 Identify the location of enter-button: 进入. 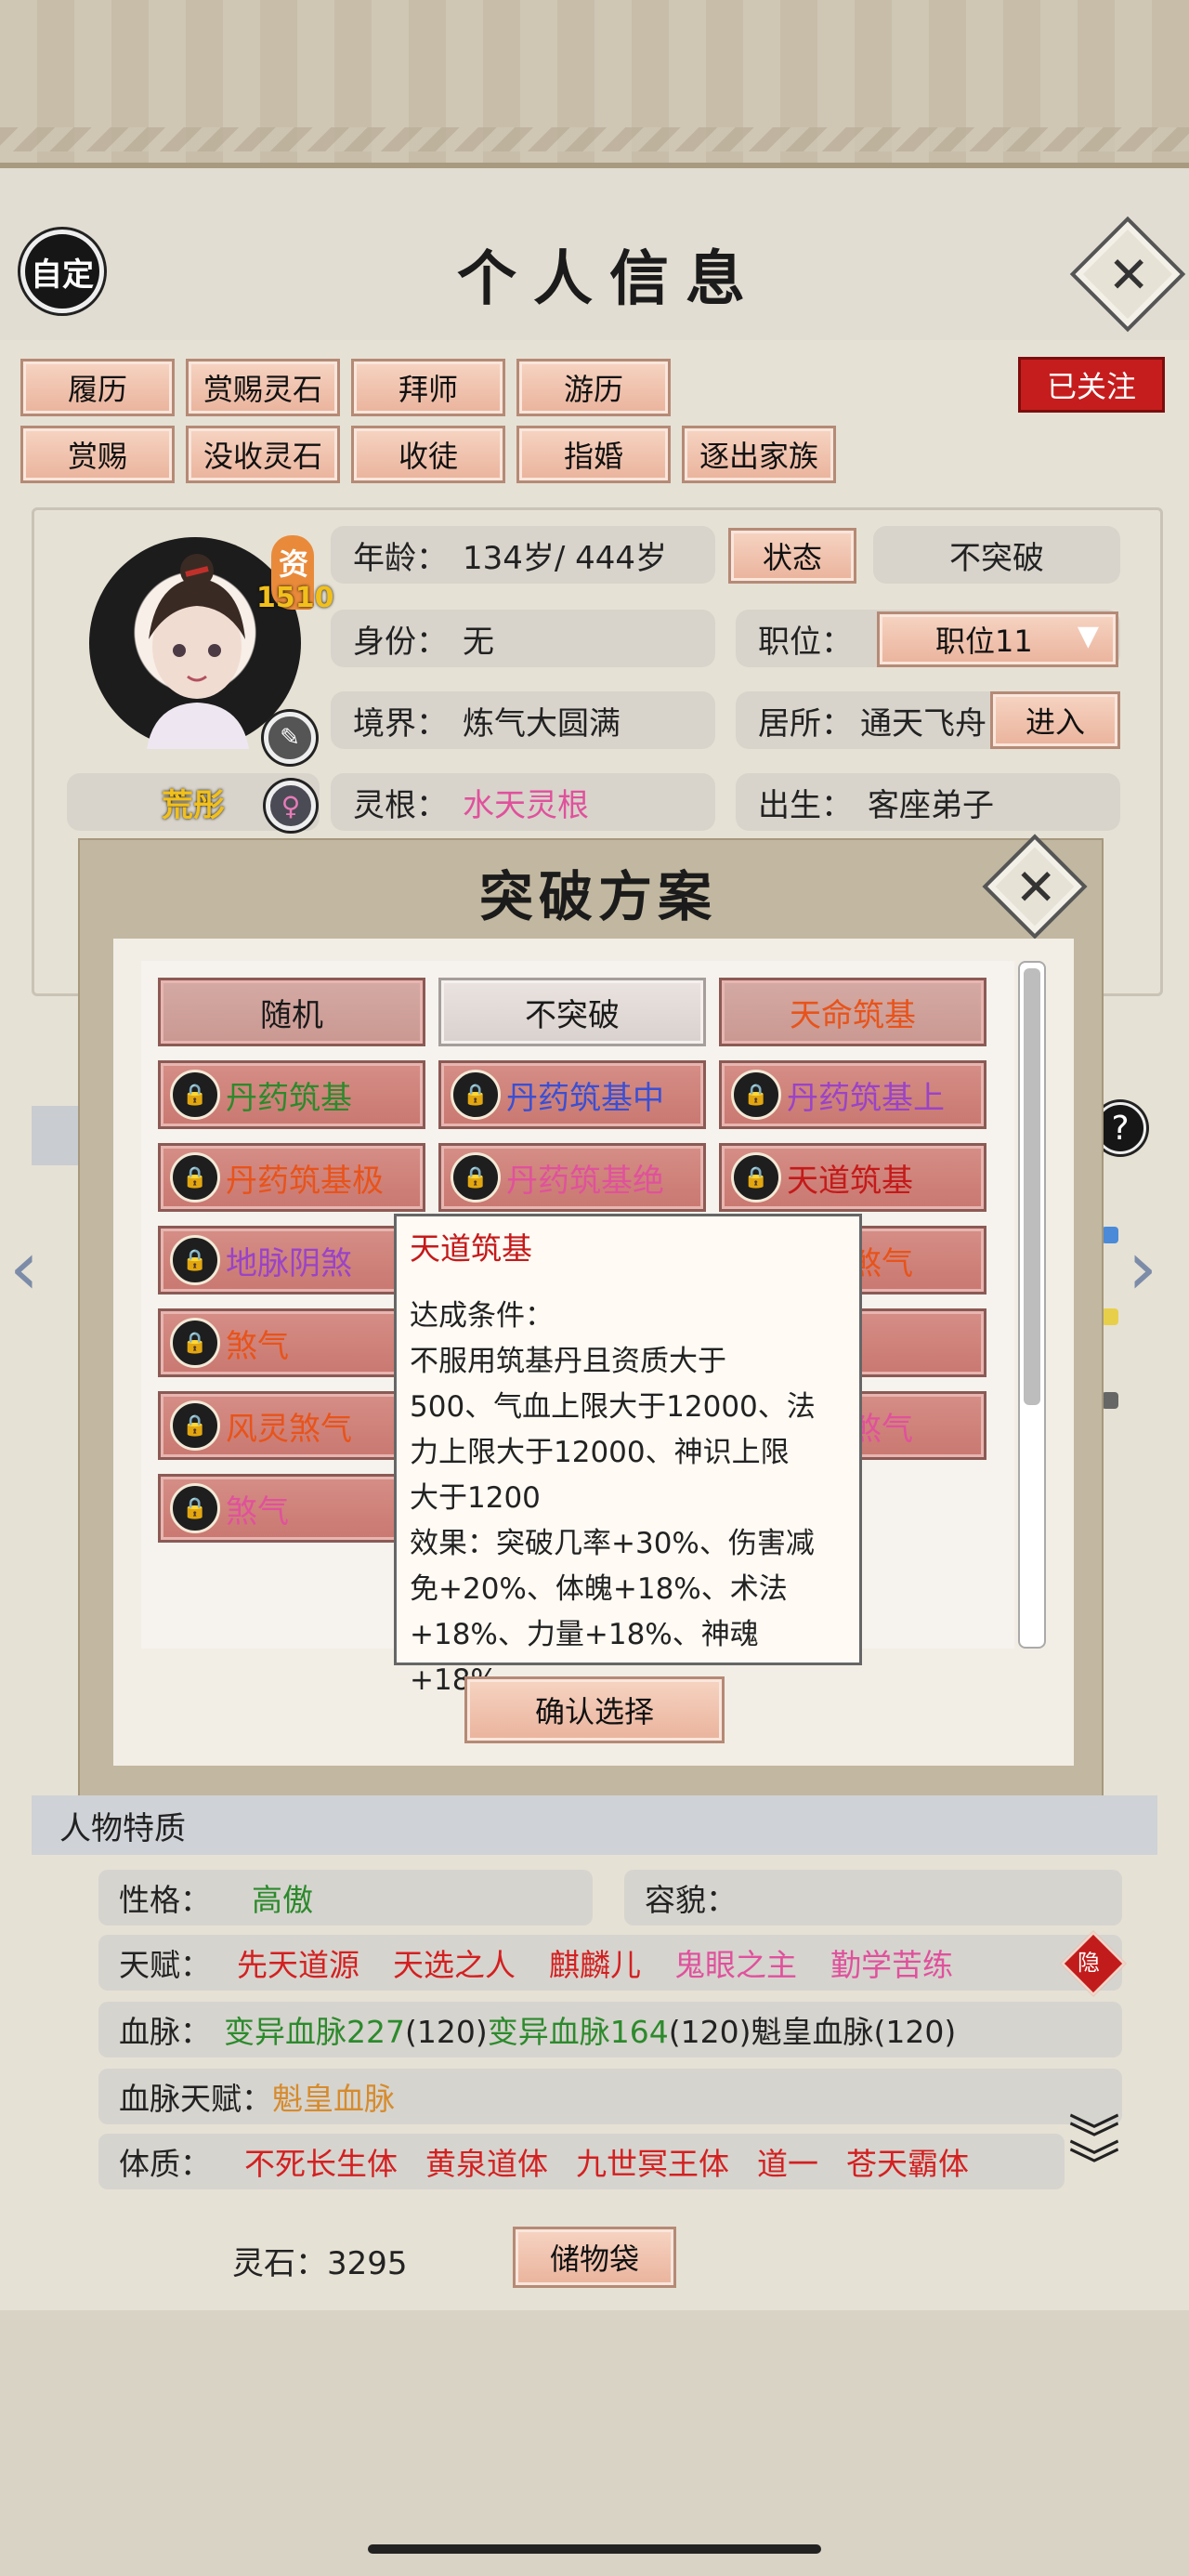
(1055, 720).